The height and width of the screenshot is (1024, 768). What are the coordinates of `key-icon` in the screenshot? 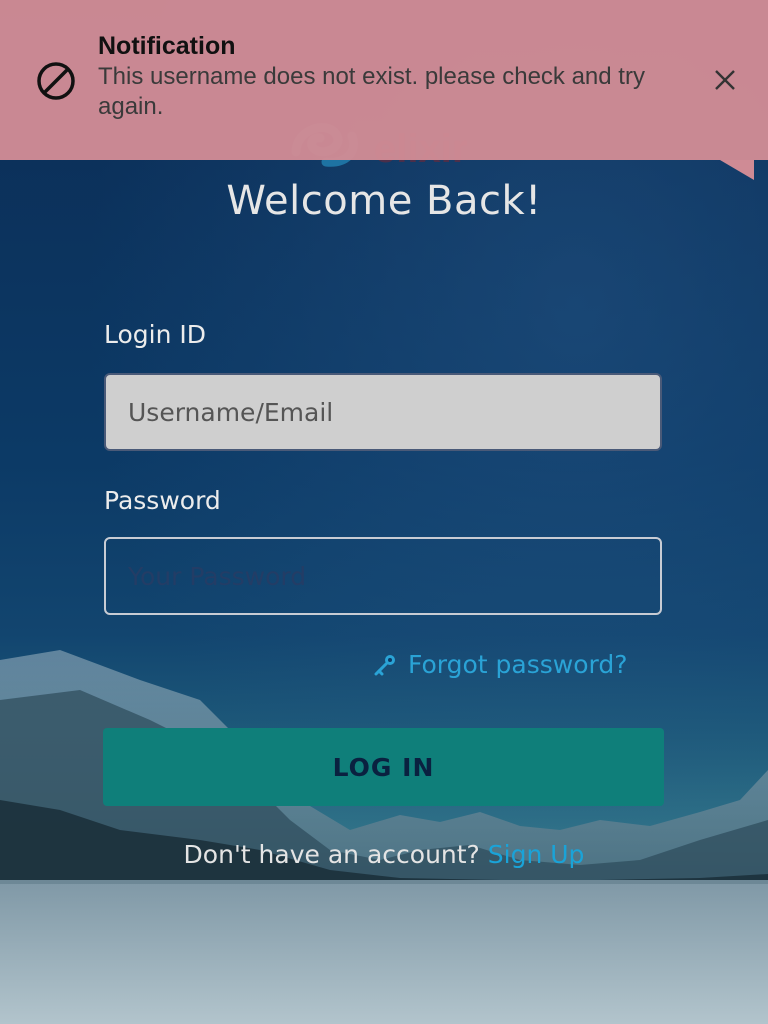 It's located at (384, 664).